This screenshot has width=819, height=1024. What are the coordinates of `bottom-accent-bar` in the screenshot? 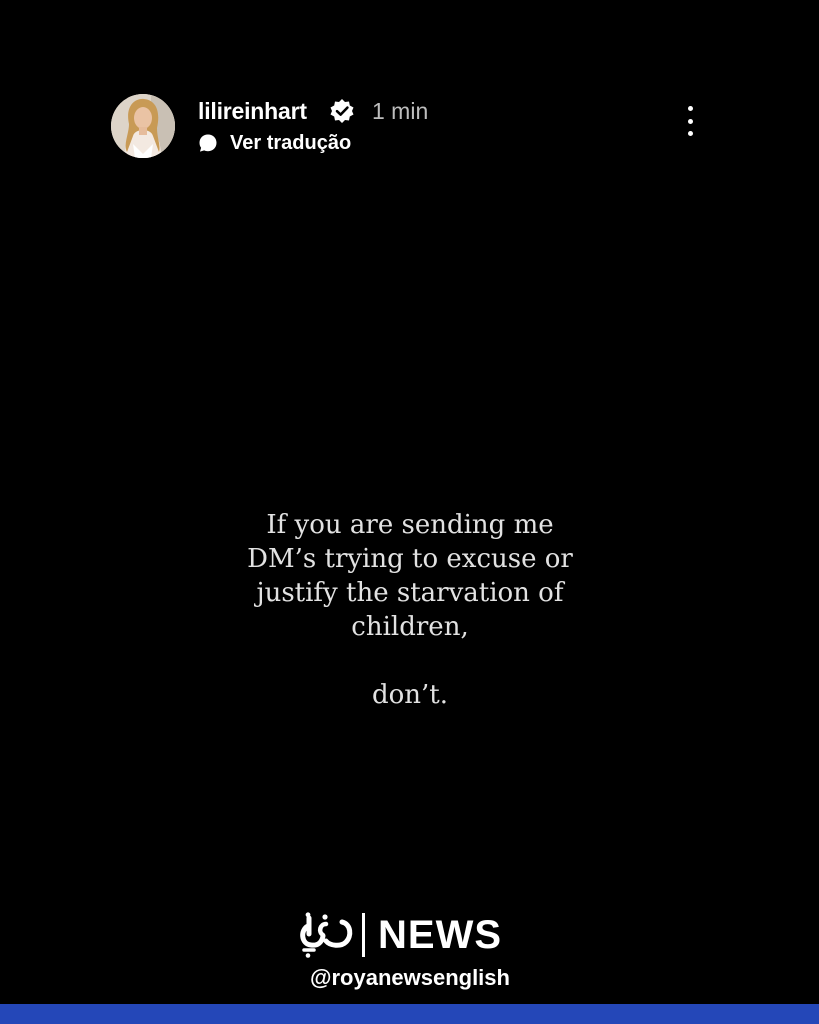 It's located at (409, 1014).